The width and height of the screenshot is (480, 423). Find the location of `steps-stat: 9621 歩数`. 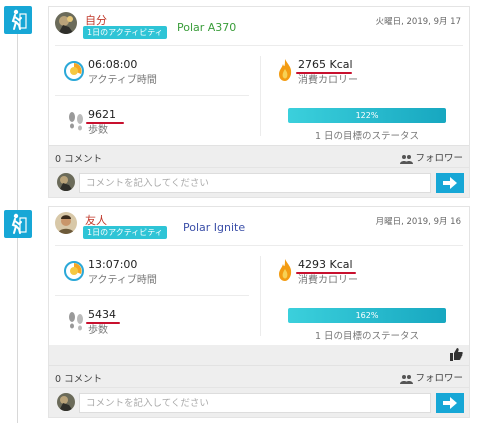

steps-stat: 9621 歩数 is located at coordinates (105, 122).